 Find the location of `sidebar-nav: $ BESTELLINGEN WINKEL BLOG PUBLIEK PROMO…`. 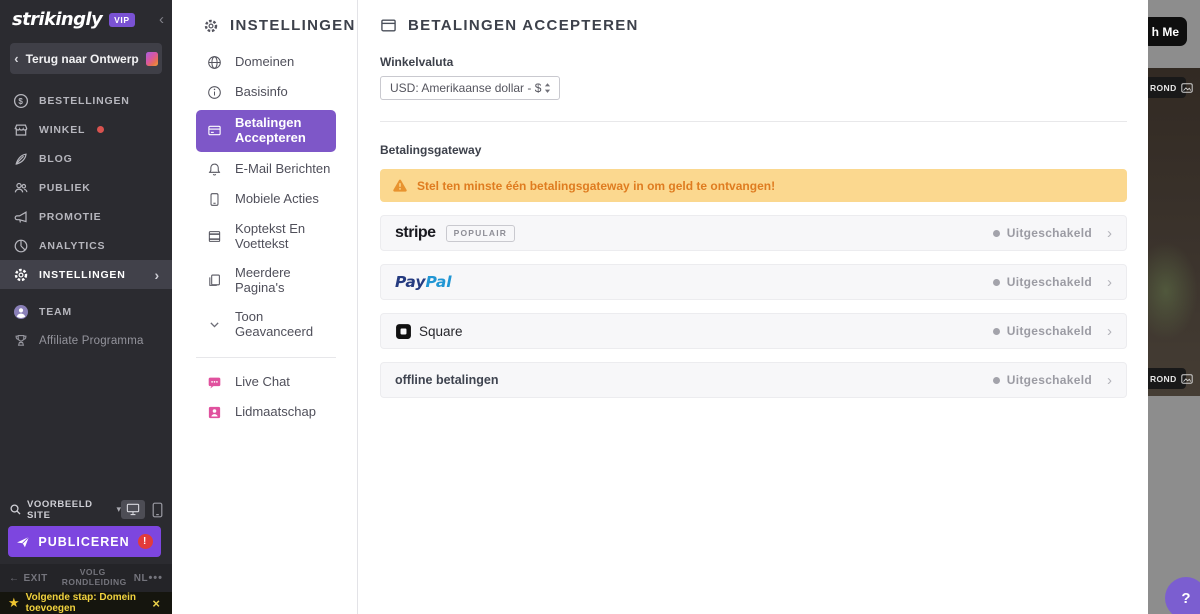

sidebar-nav: $ BESTELLINGEN WINKEL BLOG PUBLIEK PROMO… is located at coordinates (86, 220).